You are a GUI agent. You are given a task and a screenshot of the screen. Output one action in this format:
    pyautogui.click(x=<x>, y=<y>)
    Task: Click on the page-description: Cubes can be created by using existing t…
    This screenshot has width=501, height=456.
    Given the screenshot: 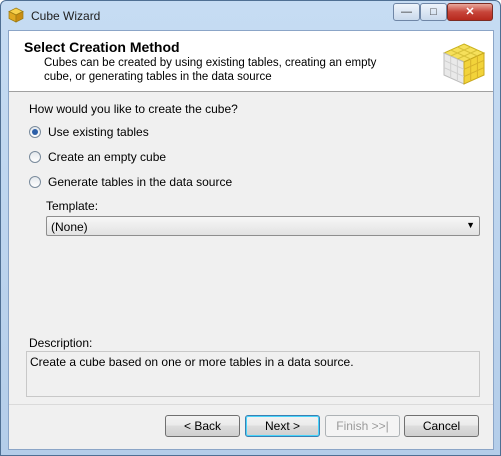 What is the action you would take?
    pyautogui.click(x=210, y=70)
    